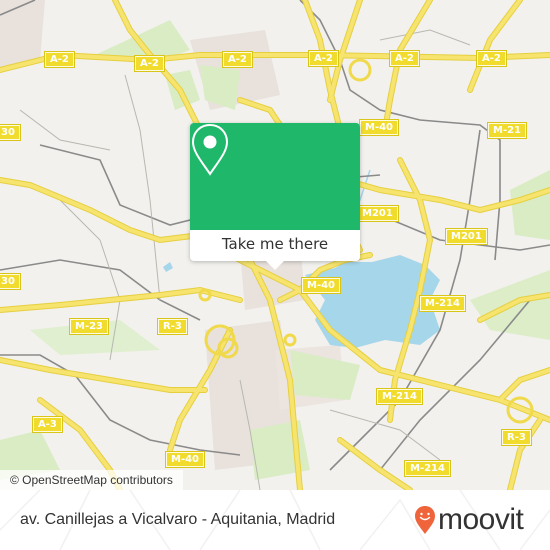 Image resolution: width=550 pixels, height=550 pixels. What do you see at coordinates (507, 130) in the screenshot?
I see `road-shield-m21: M-21` at bounding box center [507, 130].